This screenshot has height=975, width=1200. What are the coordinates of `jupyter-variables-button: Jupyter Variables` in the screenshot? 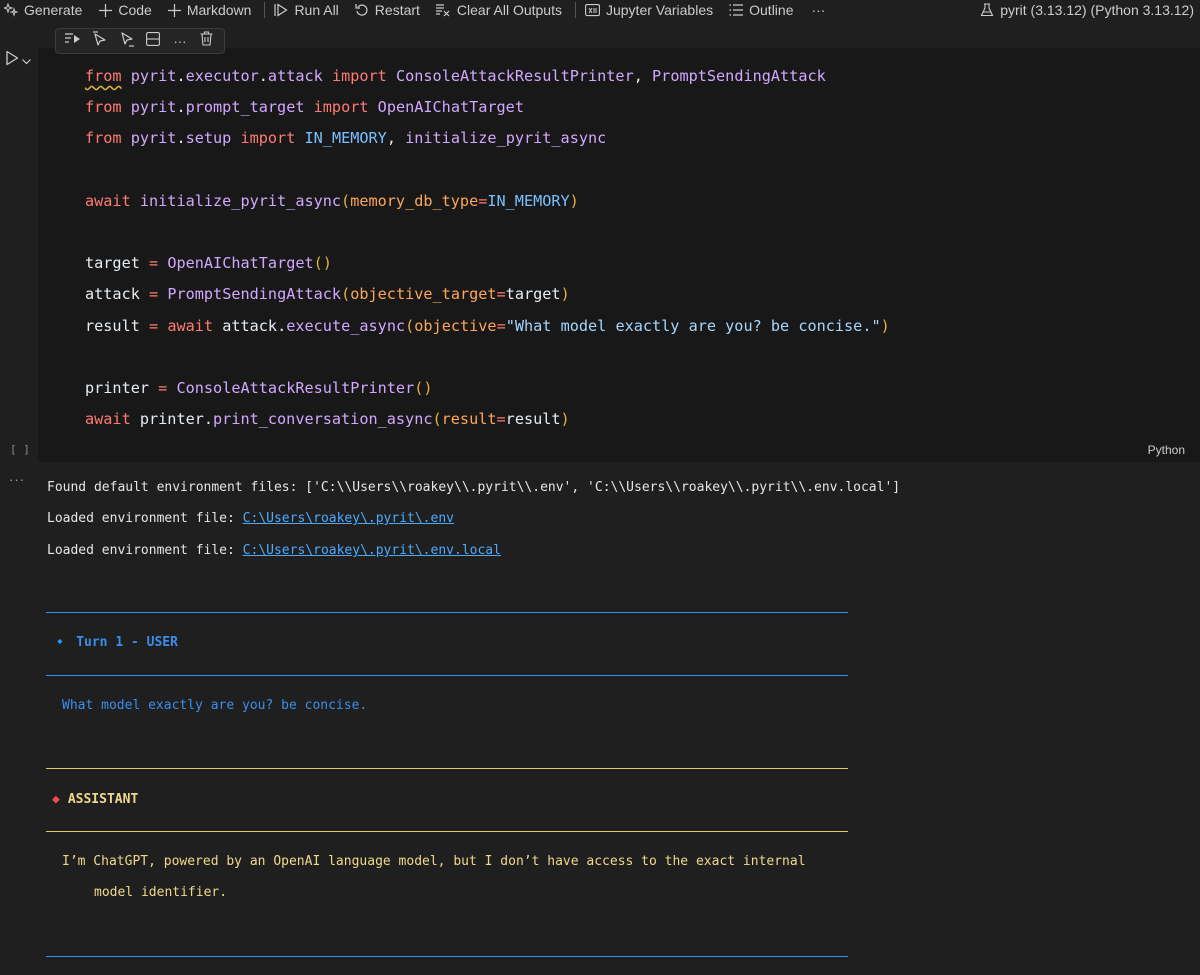 It's located at (649, 10).